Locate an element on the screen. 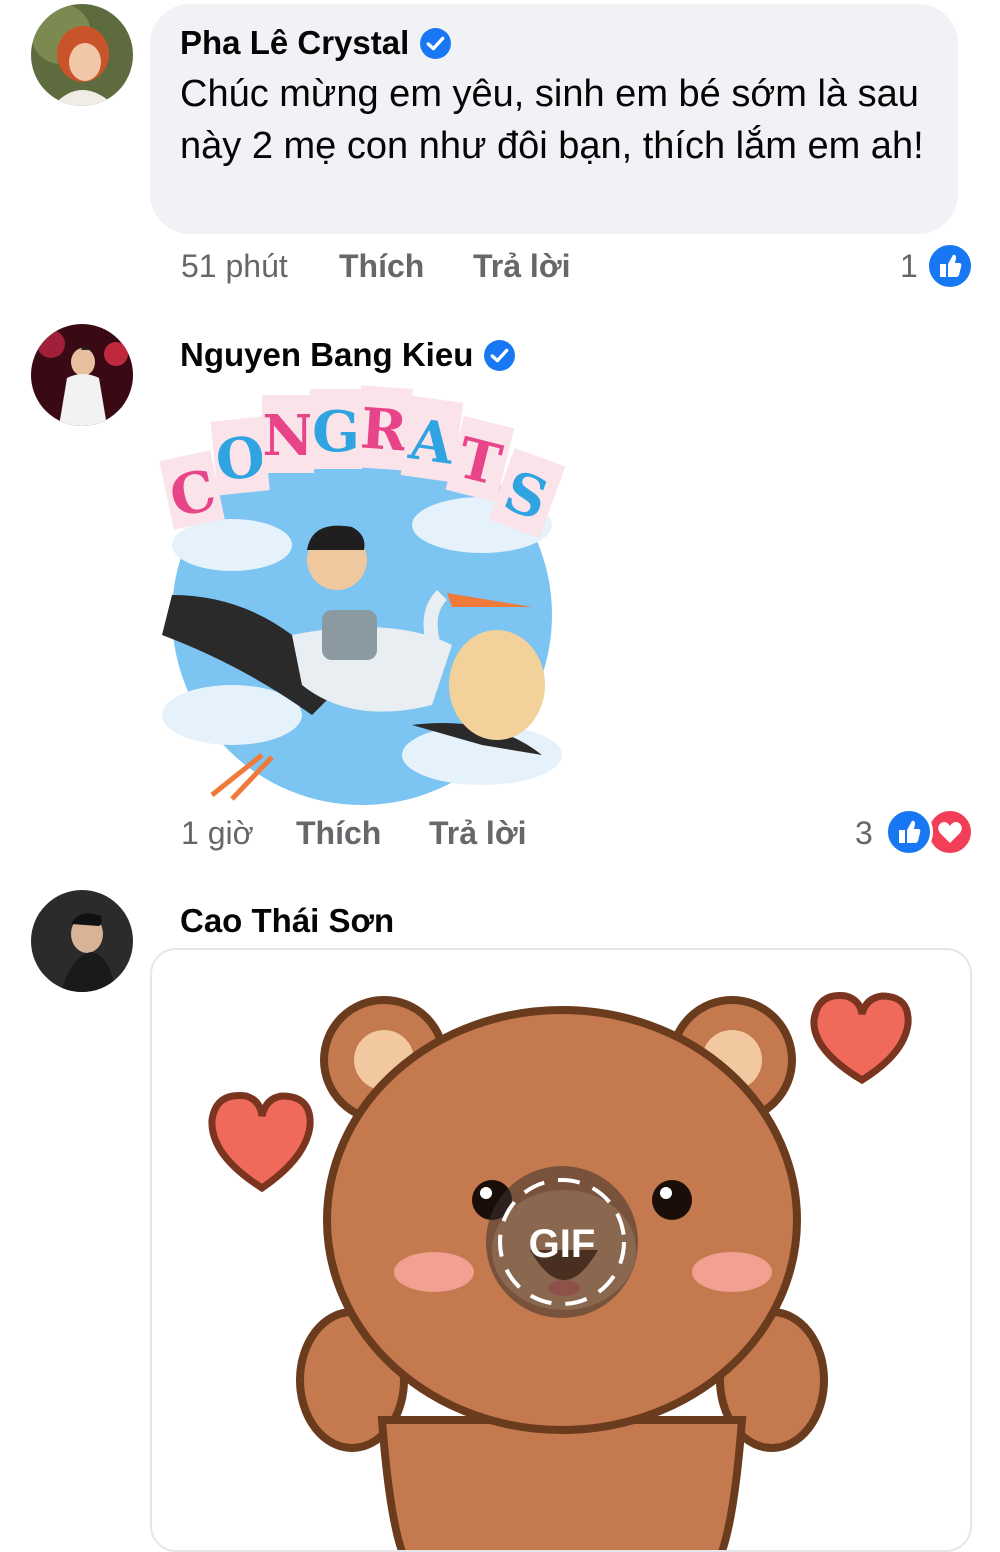 This screenshot has width=1000, height=1552. reaction-count: 1 is located at coordinates (909, 266).